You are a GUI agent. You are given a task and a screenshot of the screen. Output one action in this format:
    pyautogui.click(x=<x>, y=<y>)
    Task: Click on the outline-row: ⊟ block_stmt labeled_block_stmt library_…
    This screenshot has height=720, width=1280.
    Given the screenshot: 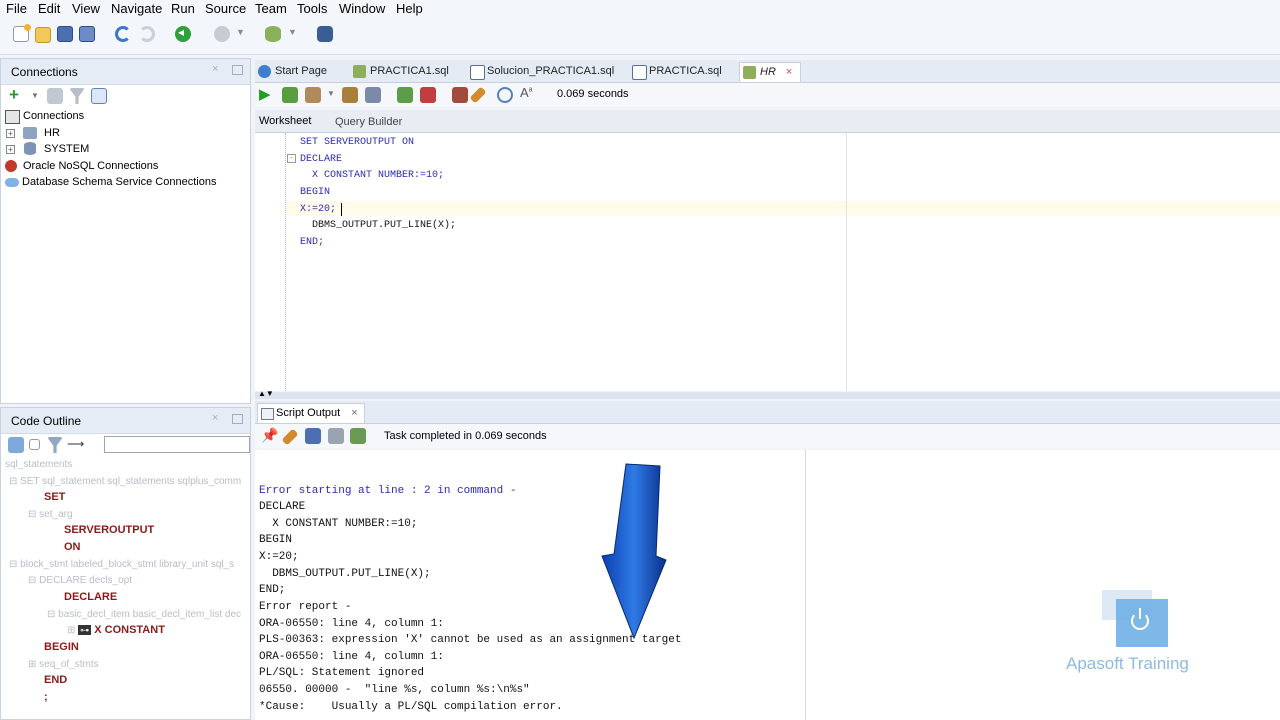 What is the action you would take?
    pyautogui.click(x=121, y=566)
    